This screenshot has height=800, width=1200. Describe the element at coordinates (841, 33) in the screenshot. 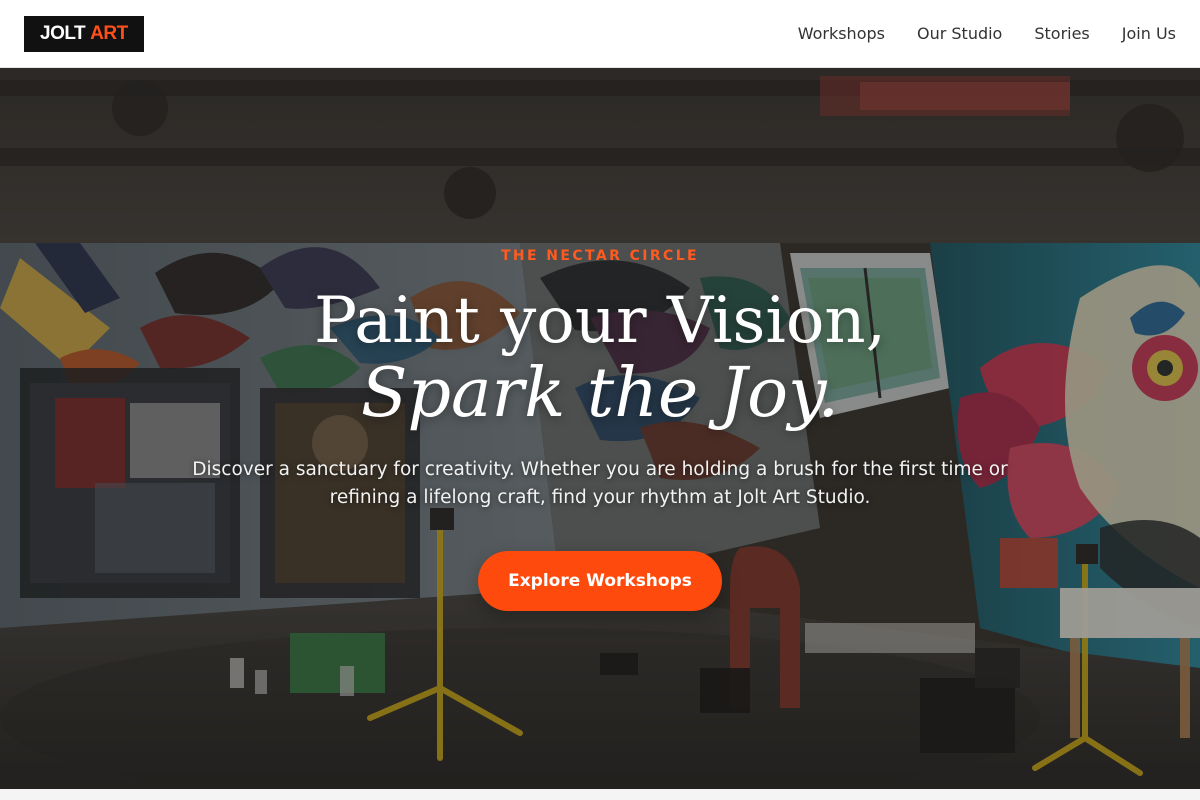

I see `nav-workshops: Workshops` at that location.